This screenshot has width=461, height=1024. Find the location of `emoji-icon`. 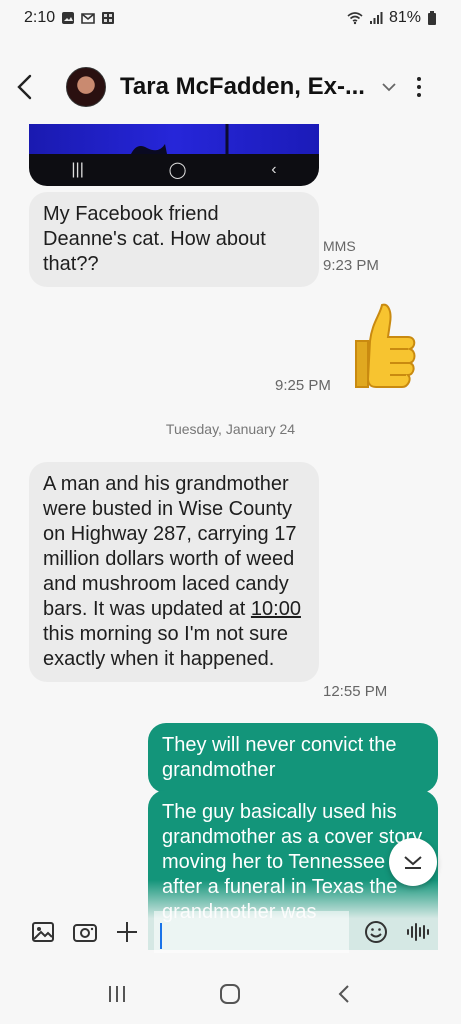

emoji-icon is located at coordinates (376, 932).